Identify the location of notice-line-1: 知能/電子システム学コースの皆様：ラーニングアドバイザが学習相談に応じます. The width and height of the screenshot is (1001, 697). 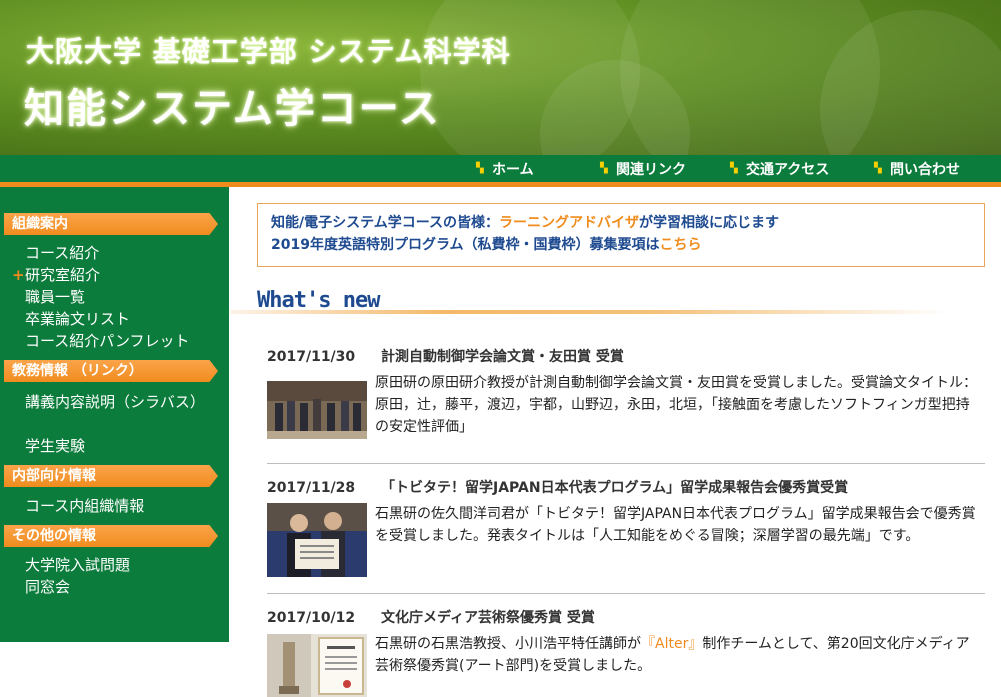
(621, 223).